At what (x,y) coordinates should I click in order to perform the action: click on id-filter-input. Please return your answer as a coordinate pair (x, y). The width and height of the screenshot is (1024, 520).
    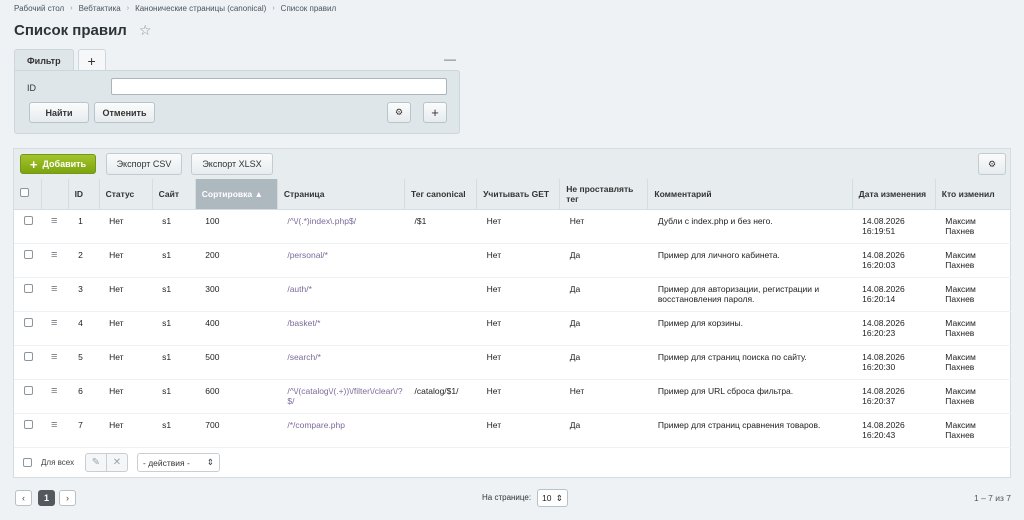
    Looking at the image, I should click on (279, 86).